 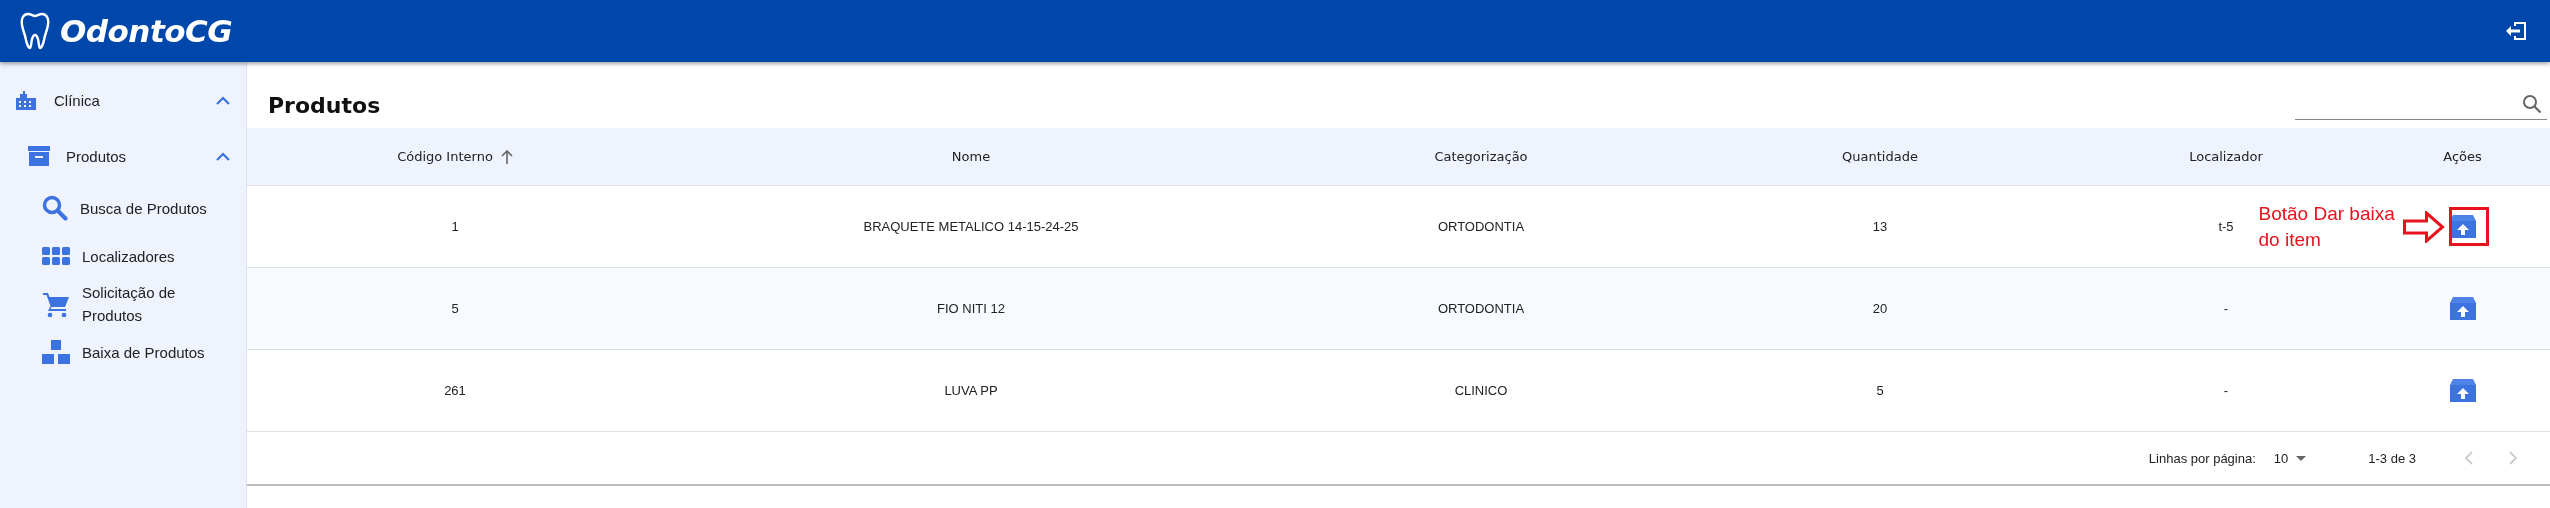 What do you see at coordinates (146, 31) in the screenshot?
I see `app-logo-text: OdontoCG` at bounding box center [146, 31].